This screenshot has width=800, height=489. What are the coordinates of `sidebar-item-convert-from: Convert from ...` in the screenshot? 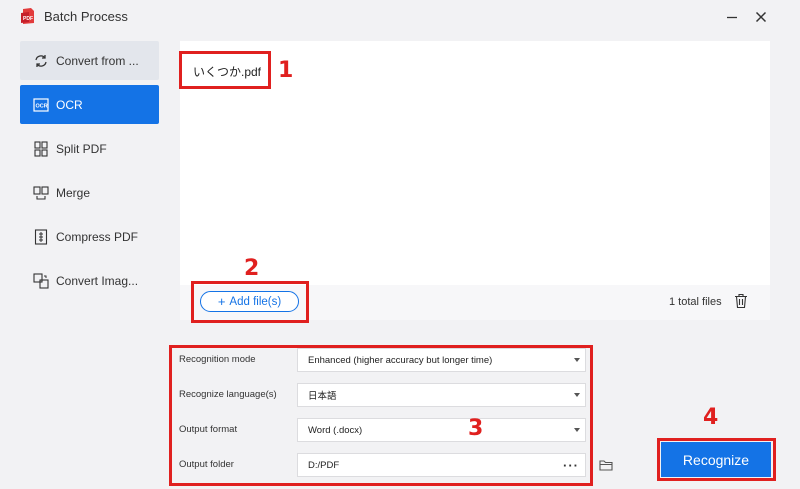 It's located at (89, 60).